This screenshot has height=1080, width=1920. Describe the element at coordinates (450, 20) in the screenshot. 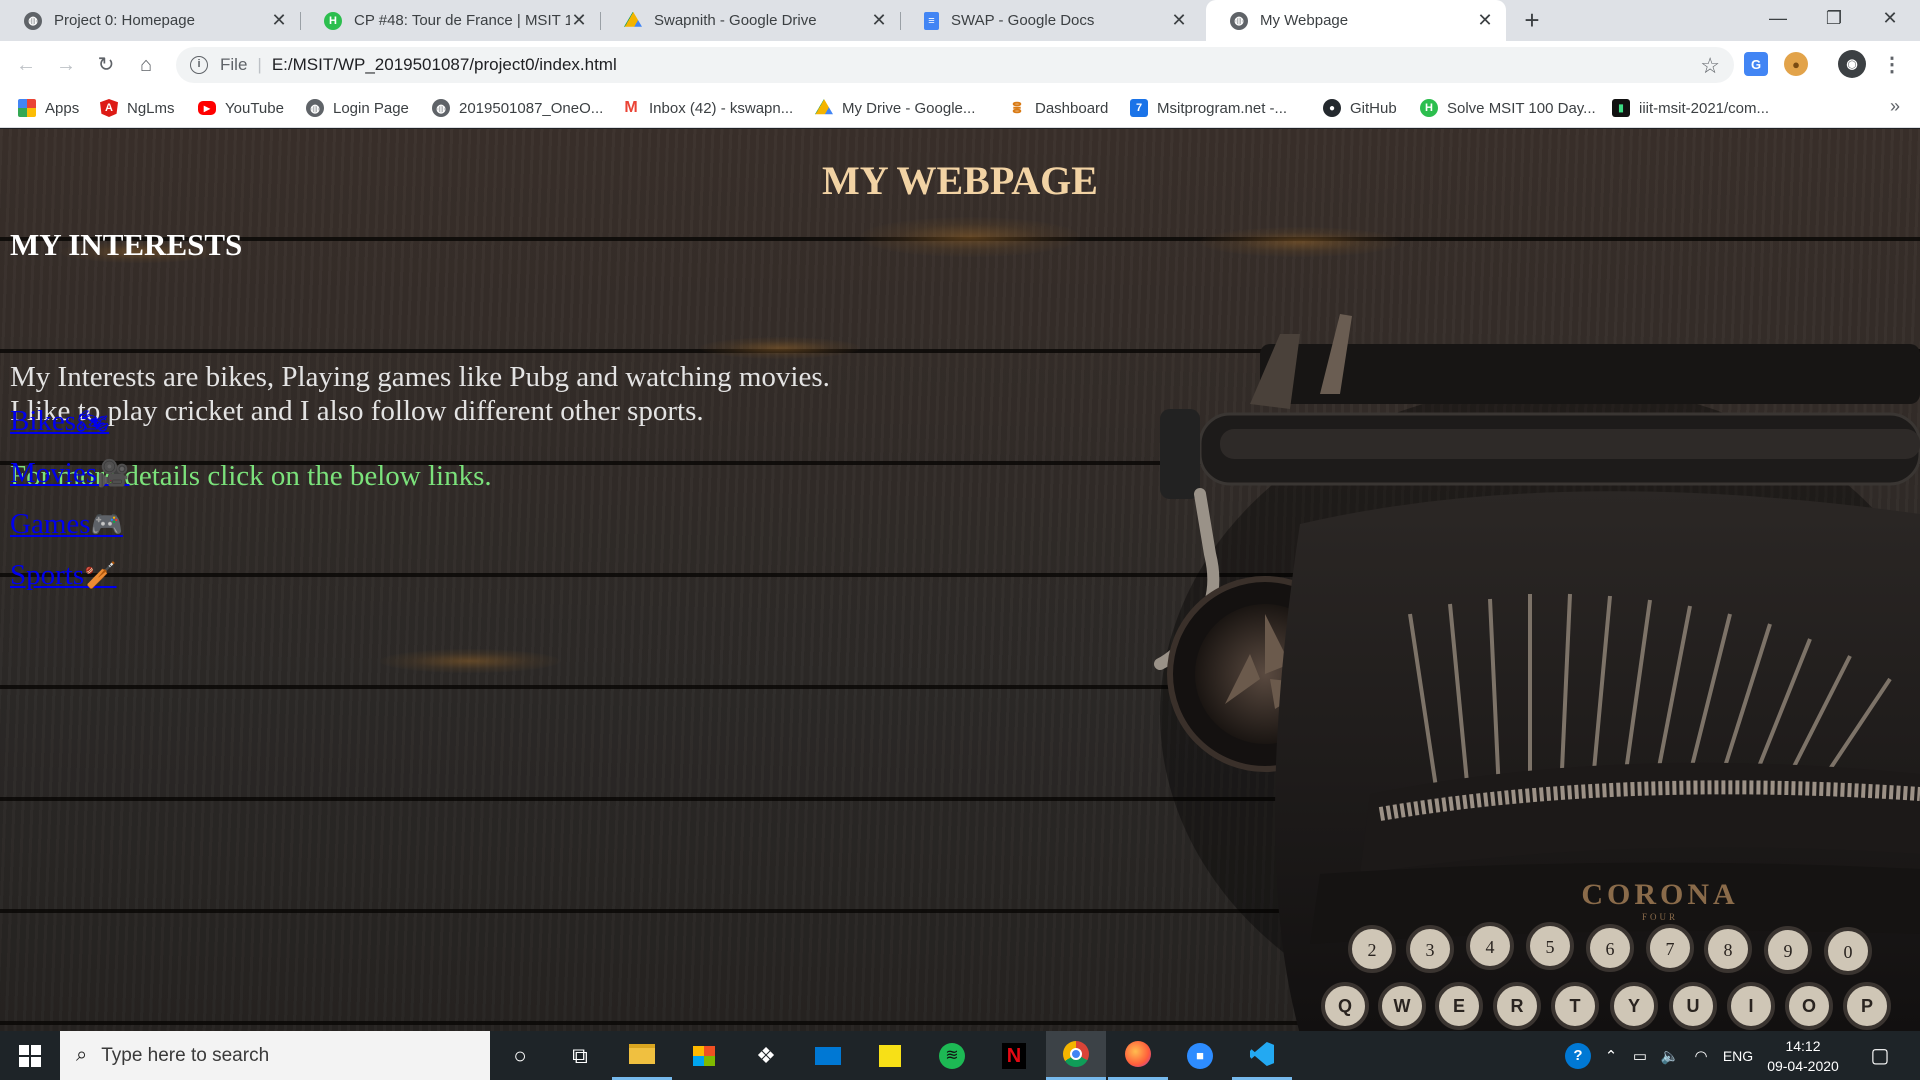

I see `tab-cp48: H CP #48: Tour de France | MSIT 100 ✕` at that location.